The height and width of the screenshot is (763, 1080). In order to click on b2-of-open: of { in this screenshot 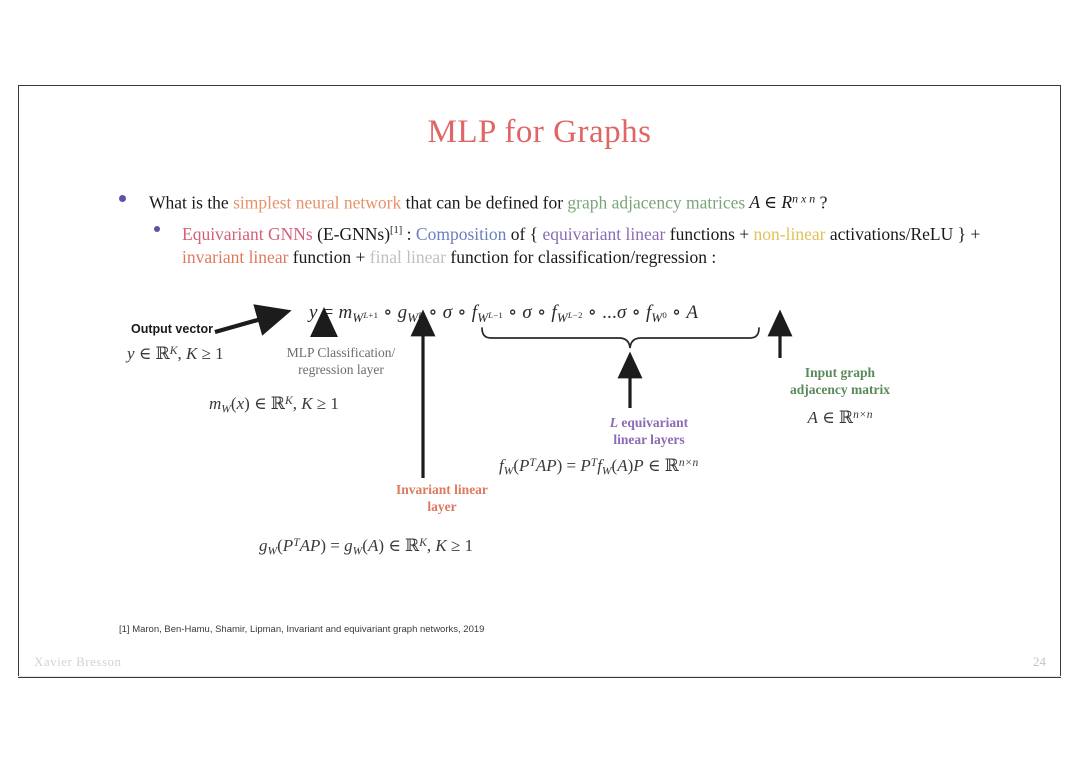, I will do `click(524, 233)`.